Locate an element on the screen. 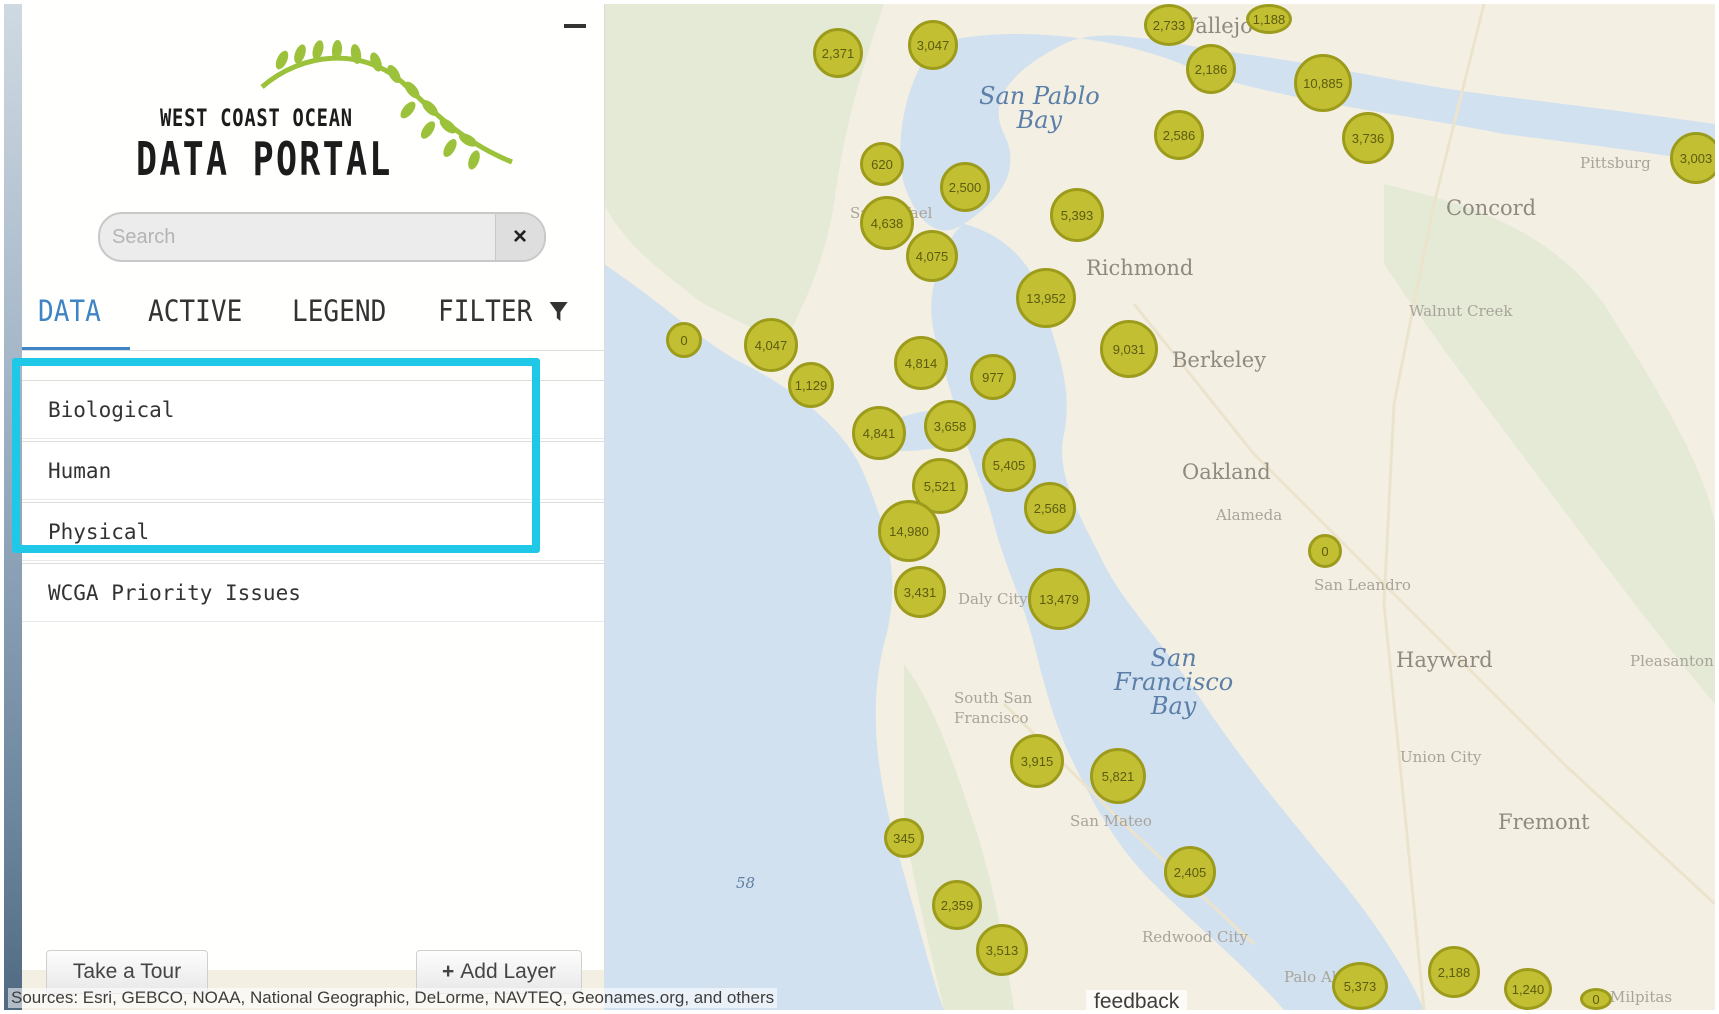 Image resolution: width=1719 pixels, height=1014 pixels. place-label: Walnut Creek is located at coordinates (1461, 311).